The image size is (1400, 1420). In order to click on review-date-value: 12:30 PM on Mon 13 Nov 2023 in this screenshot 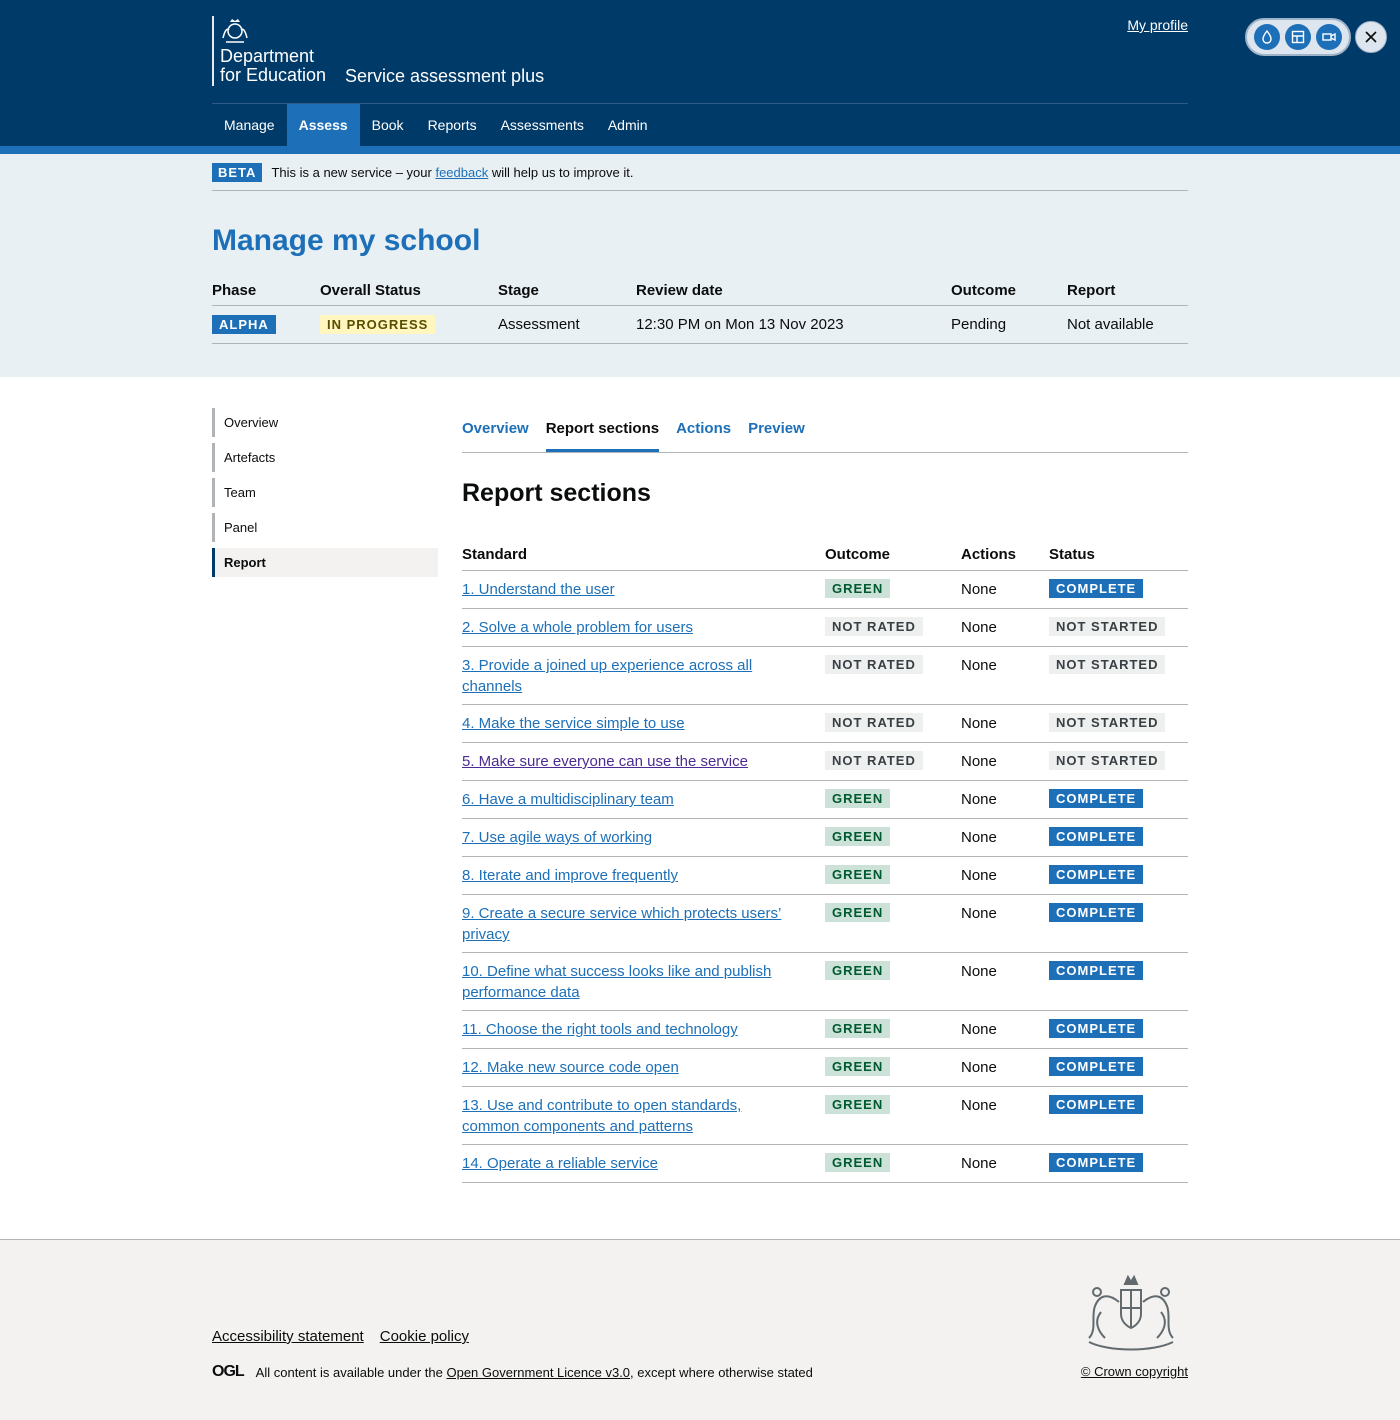, I will do `click(740, 324)`.